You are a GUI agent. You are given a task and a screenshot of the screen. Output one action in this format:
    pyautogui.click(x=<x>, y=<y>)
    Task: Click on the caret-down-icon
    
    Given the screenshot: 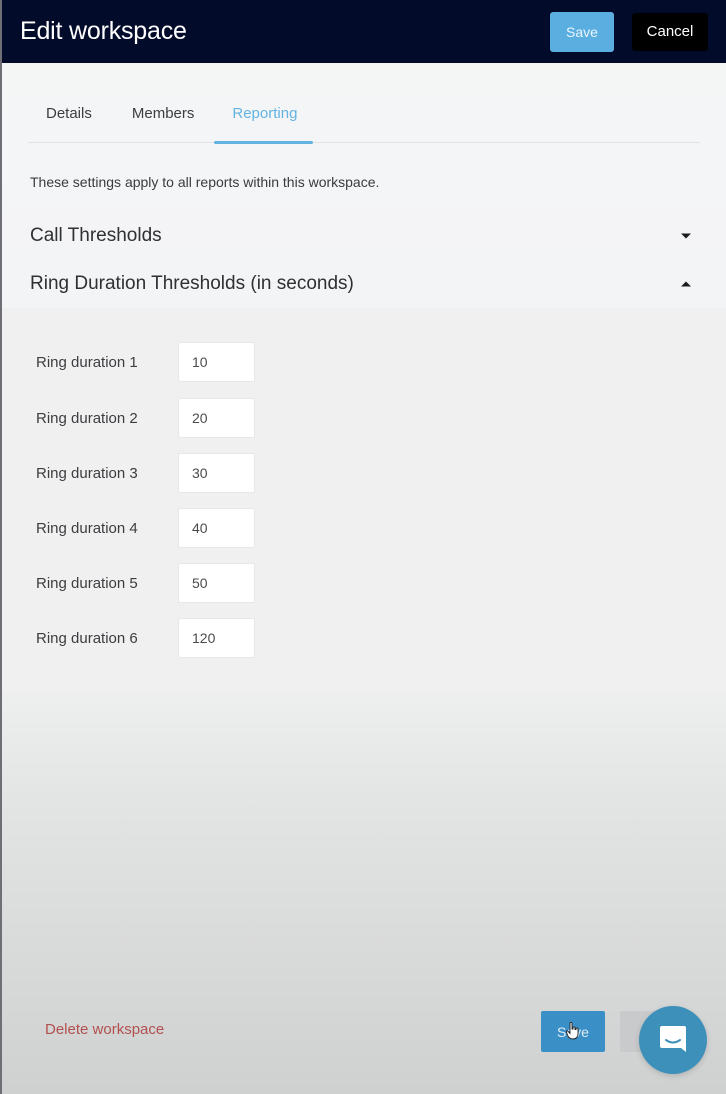 What is the action you would take?
    pyautogui.click(x=686, y=236)
    